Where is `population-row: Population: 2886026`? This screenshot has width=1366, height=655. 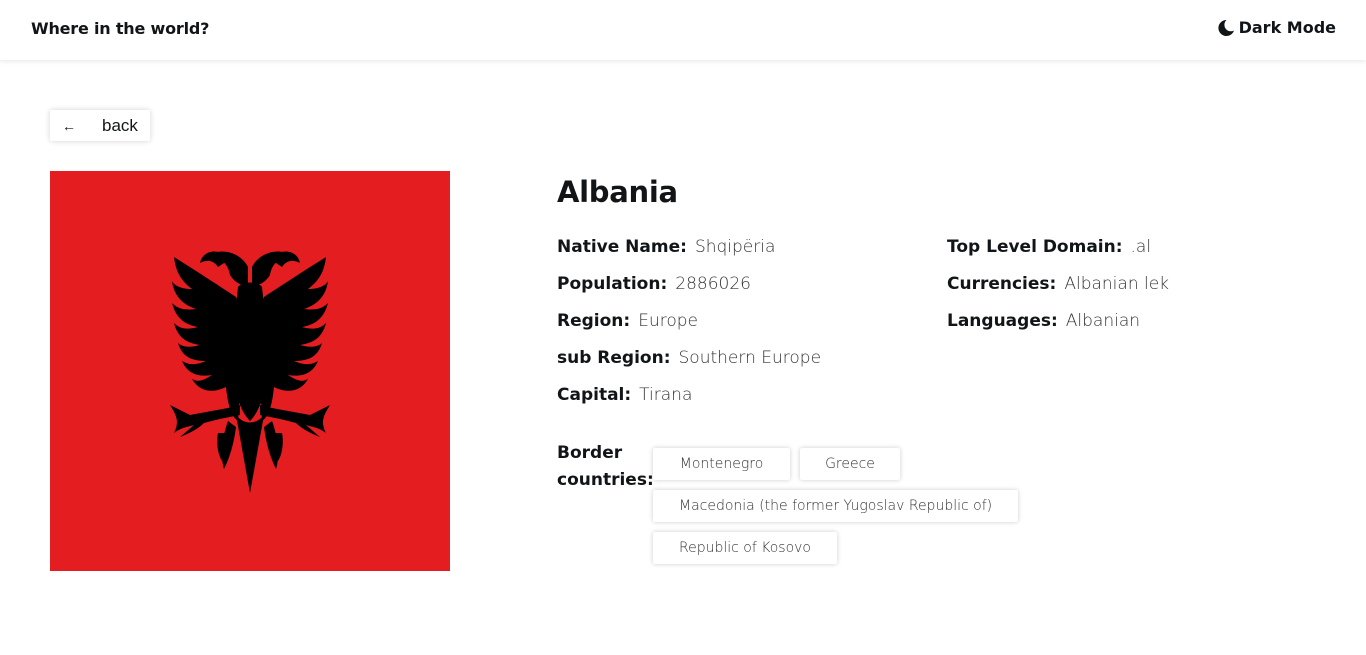
population-row: Population: 2886026 is located at coordinates (689, 289).